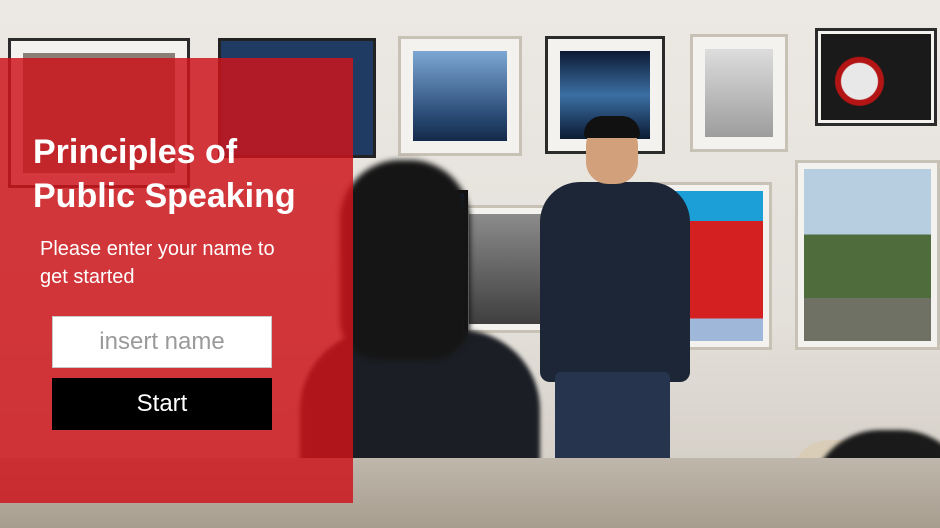 The height and width of the screenshot is (528, 940). Describe the element at coordinates (164, 174) in the screenshot. I see `lesson-title: Principles of Public Speaking` at that location.